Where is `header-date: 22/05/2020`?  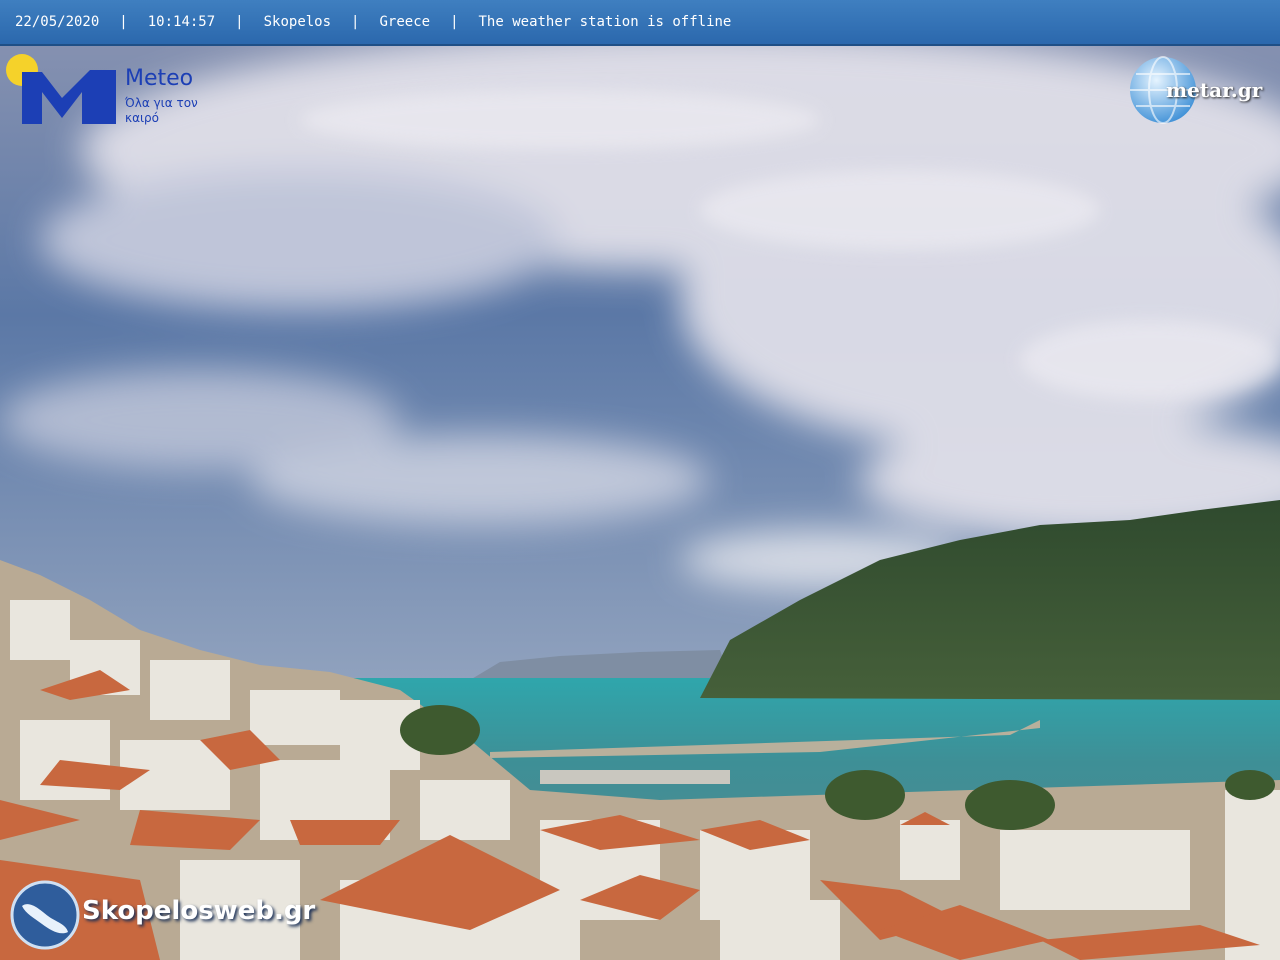 header-date: 22/05/2020 is located at coordinates (57, 22).